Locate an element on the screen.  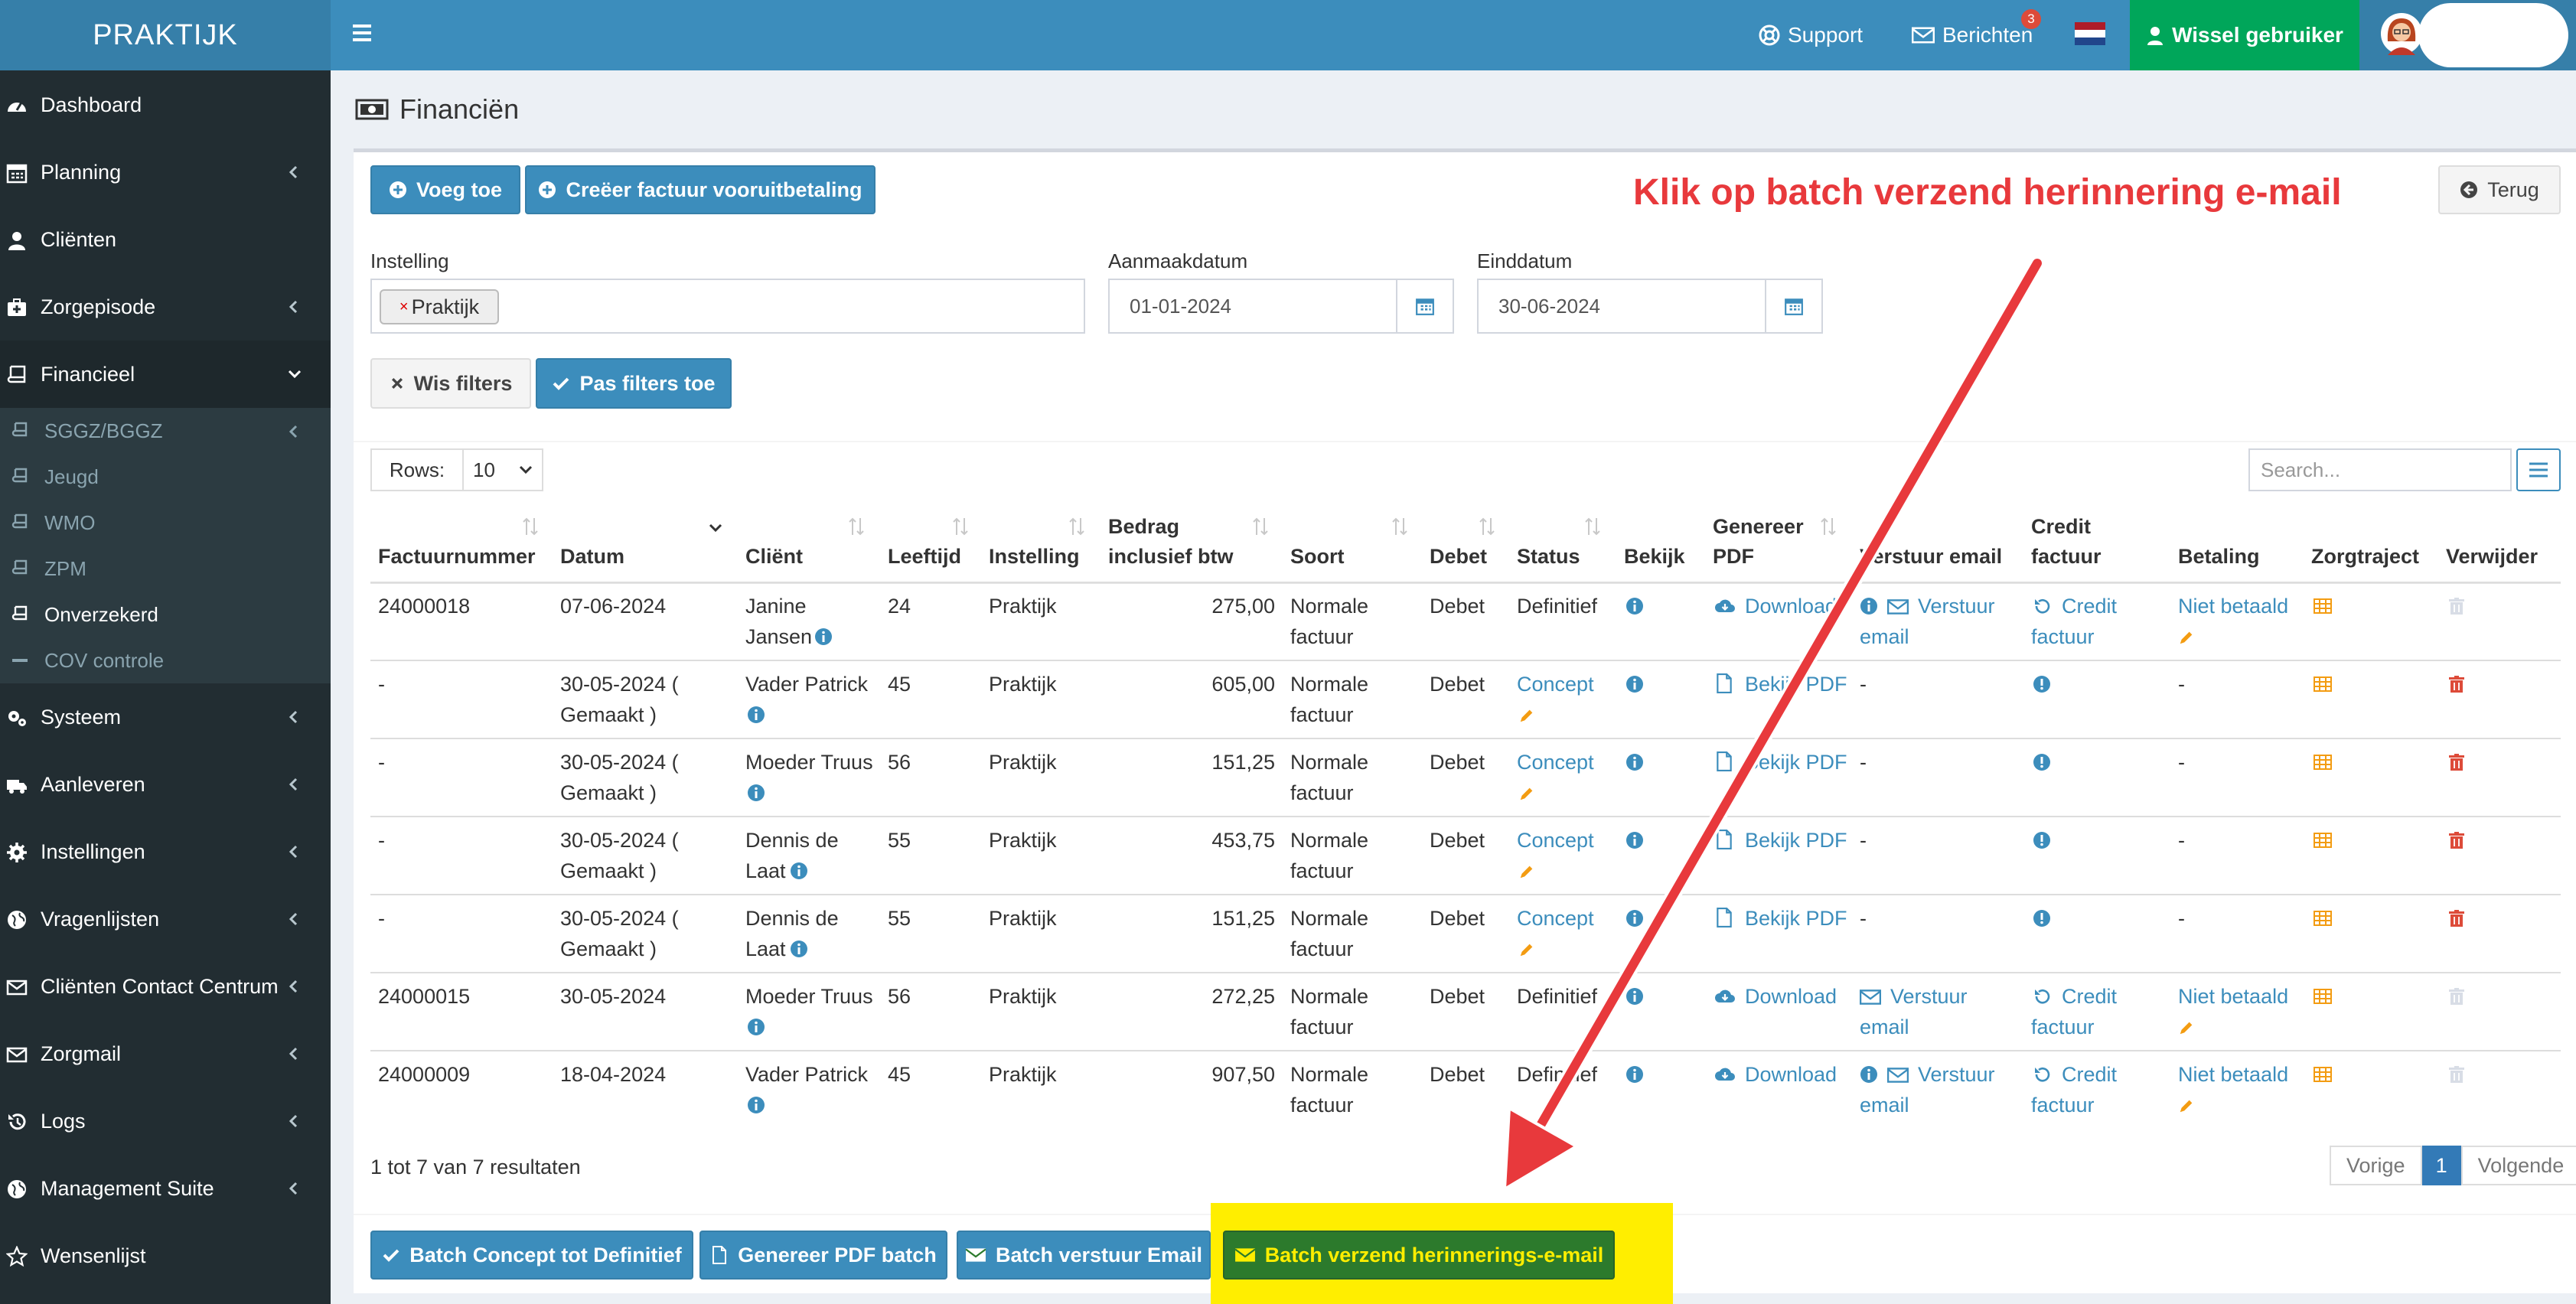
sidebar-item-zorgepisode: Zorgepisode is located at coordinates (166, 307).